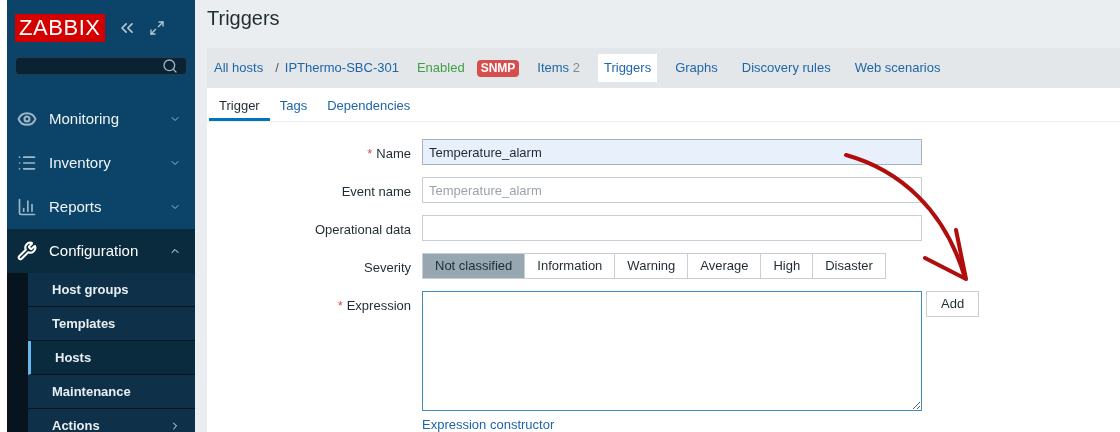 This screenshot has width=1120, height=432. I want to click on severity-option: High, so click(787, 266).